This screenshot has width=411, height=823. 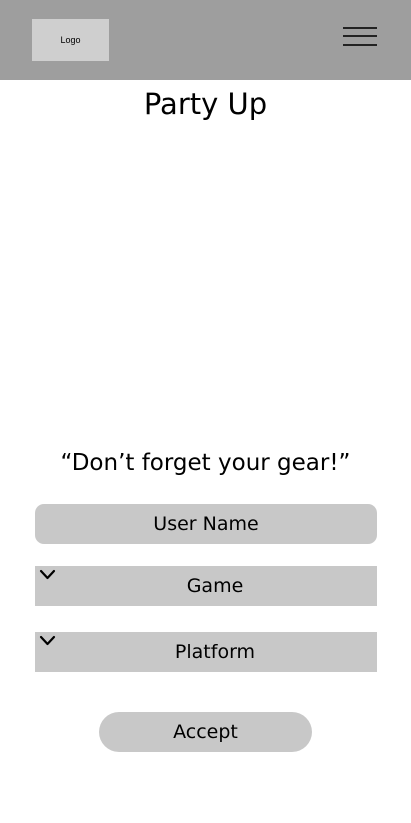 I want to click on platform-select-label: Platform, so click(x=215, y=652).